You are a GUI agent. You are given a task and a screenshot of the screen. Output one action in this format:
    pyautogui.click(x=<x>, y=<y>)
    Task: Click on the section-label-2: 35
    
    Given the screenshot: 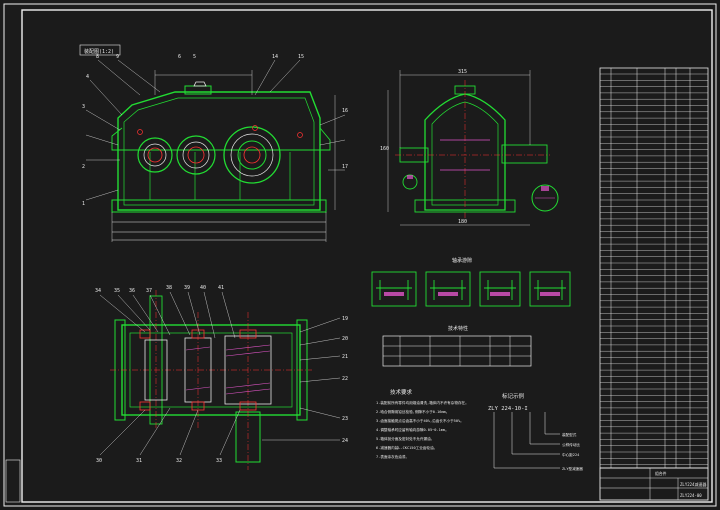 What is the action you would take?
    pyautogui.click(x=117, y=291)
    